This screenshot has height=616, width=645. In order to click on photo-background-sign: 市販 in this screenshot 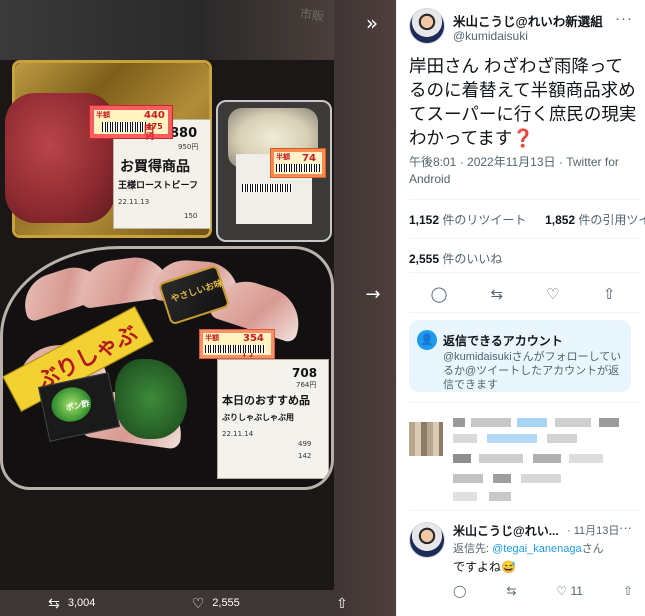, I will do `click(312, 15)`.